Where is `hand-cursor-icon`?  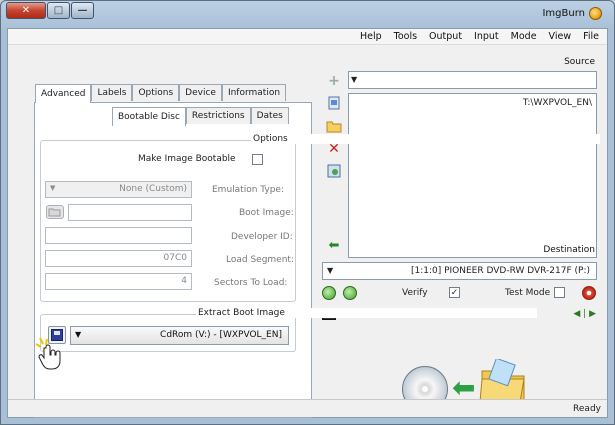
hand-cursor-icon is located at coordinates (48, 353).